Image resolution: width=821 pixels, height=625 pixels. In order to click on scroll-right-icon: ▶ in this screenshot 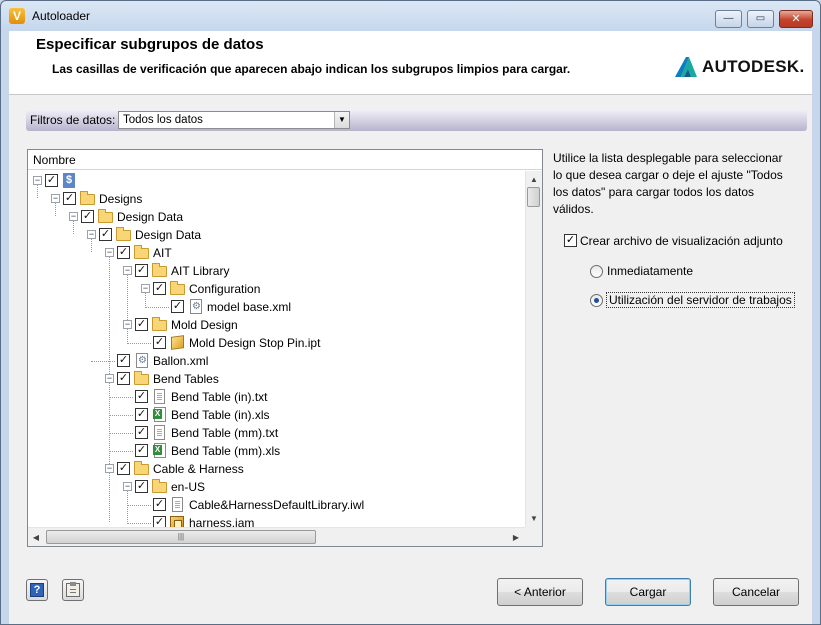, I will do `click(516, 537)`.